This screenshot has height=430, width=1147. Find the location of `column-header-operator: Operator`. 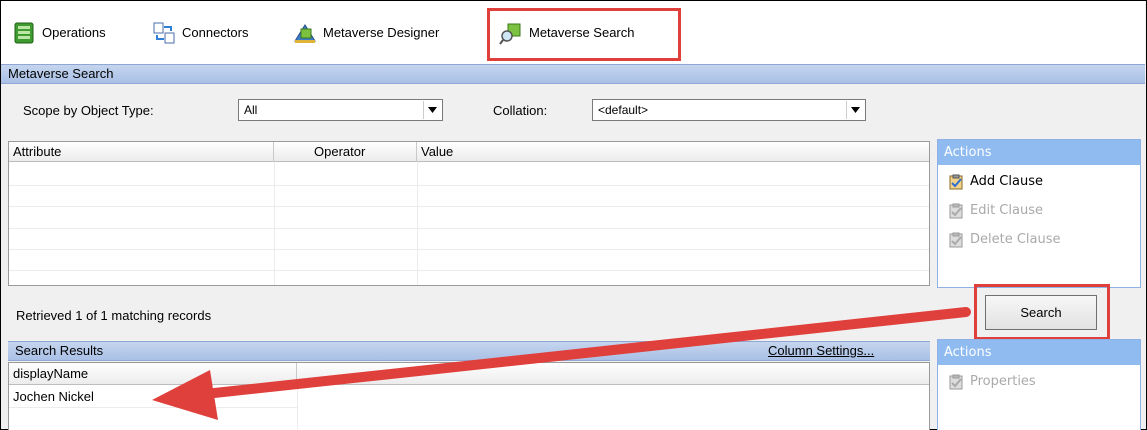

column-header-operator: Operator is located at coordinates (345, 152).